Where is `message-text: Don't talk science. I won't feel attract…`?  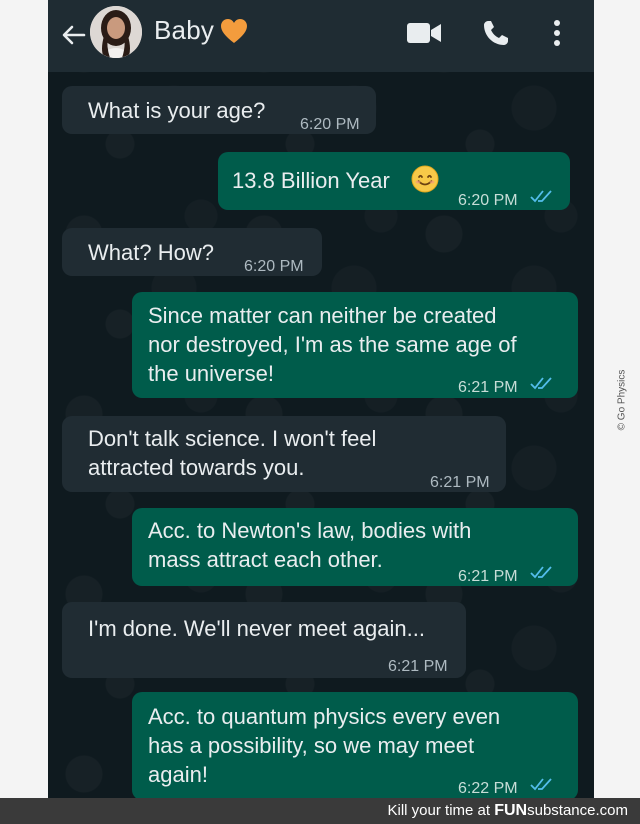
message-text: Don't talk science. I won't feel attract… is located at coordinates (232, 453).